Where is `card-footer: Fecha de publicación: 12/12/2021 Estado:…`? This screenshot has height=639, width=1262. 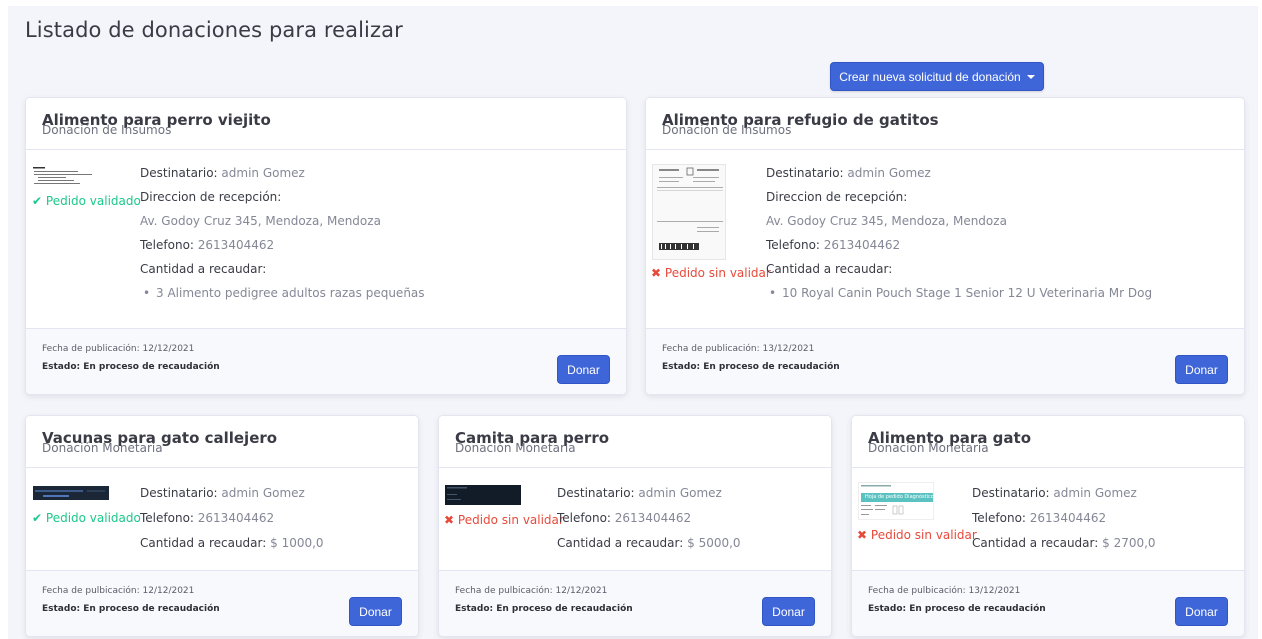 card-footer: Fecha de publicación: 12/12/2021 Estado:… is located at coordinates (326, 361).